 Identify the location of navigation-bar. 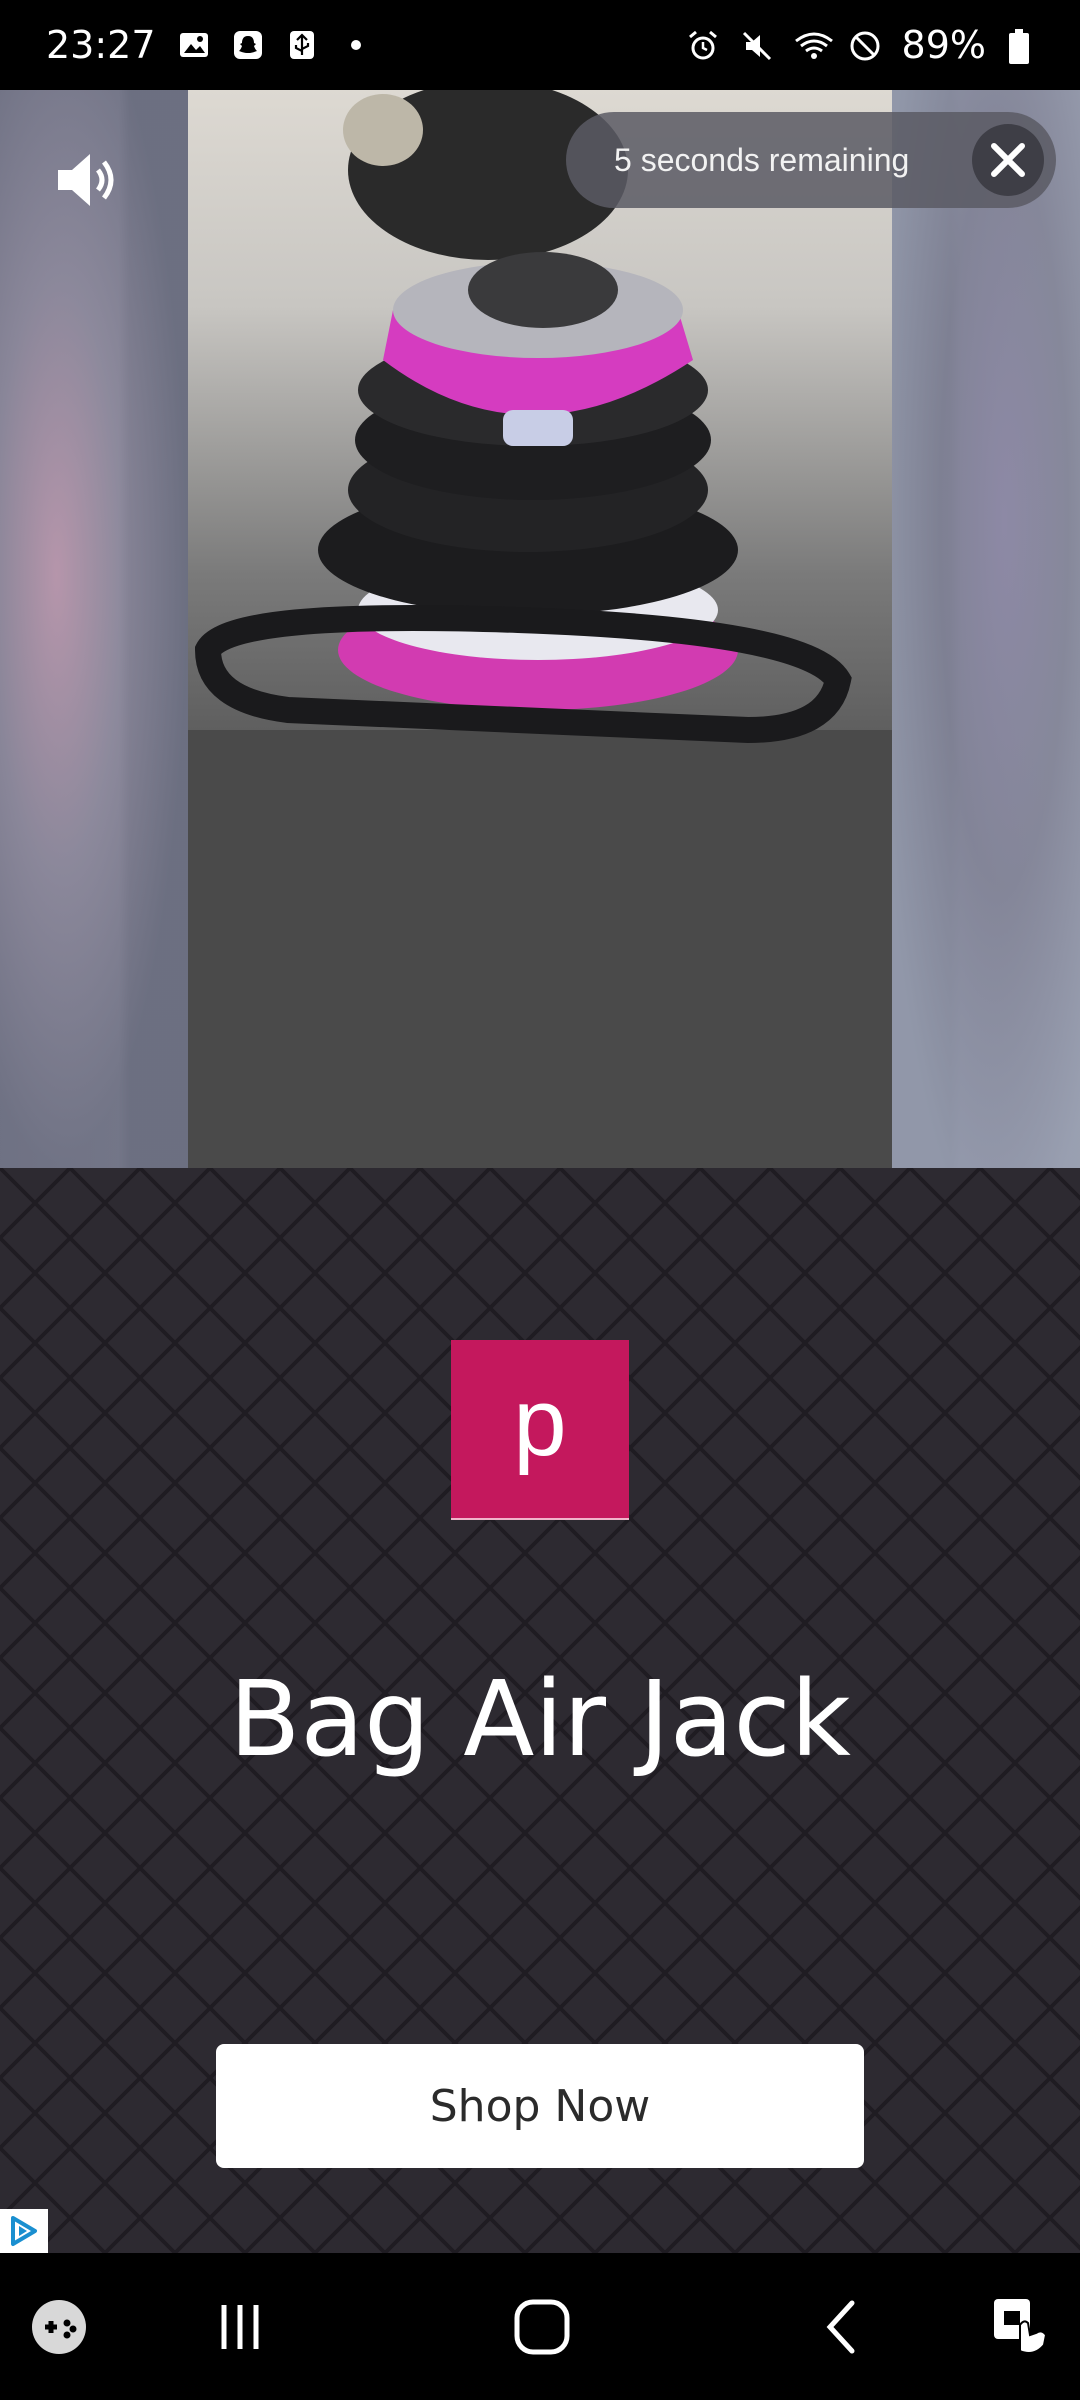
(540, 2326).